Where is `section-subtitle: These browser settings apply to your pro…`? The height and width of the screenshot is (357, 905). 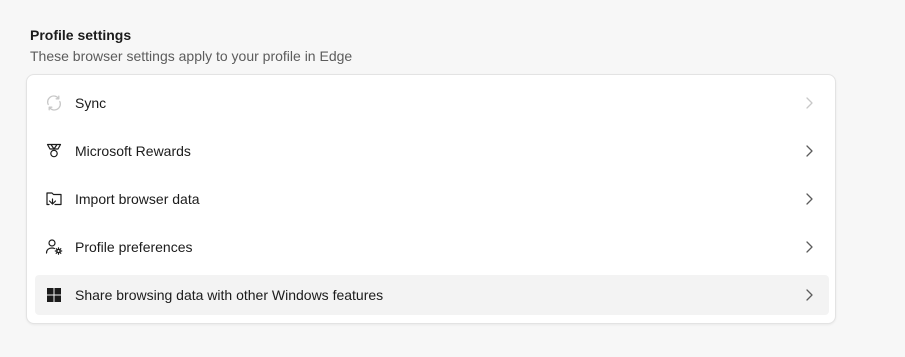 section-subtitle: These browser settings apply to your pro… is located at coordinates (191, 56).